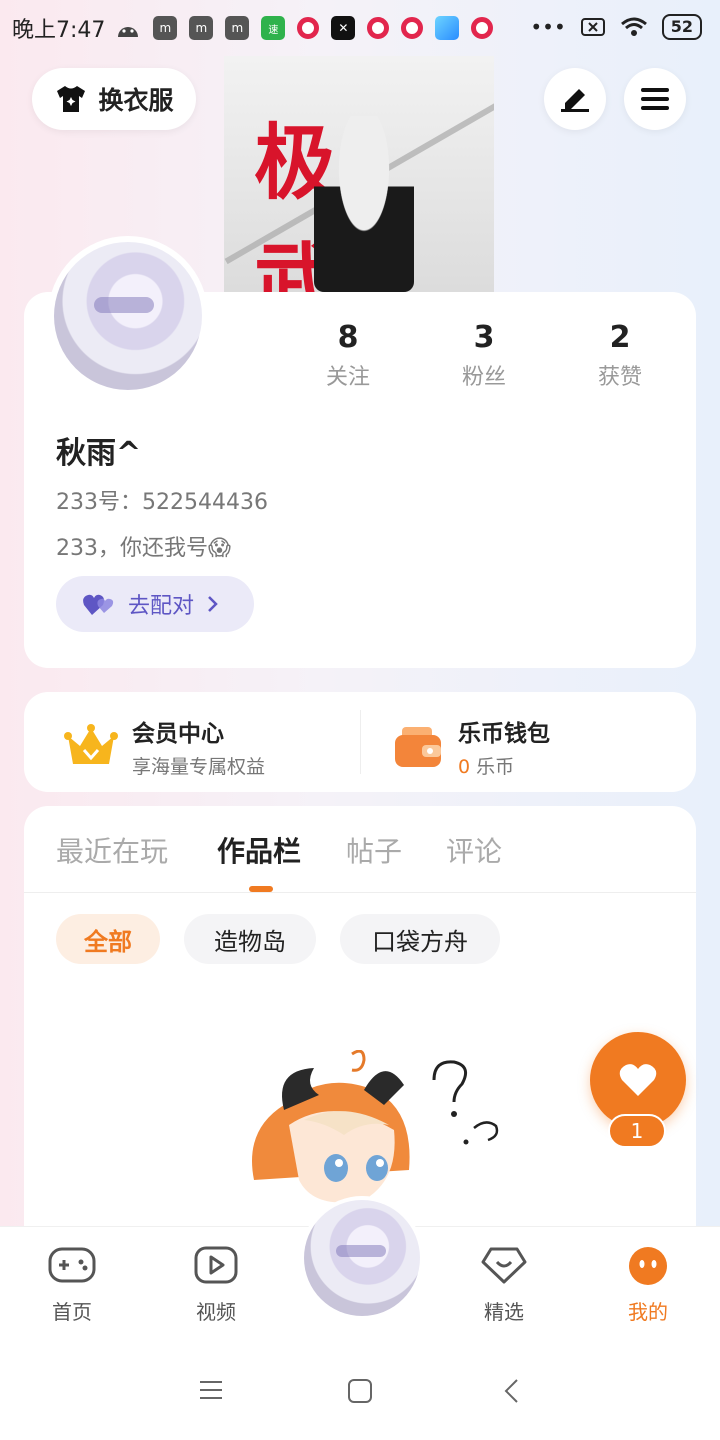 Image resolution: width=720 pixels, height=1440 pixels. I want to click on likes-label: 获赞, so click(619, 377).